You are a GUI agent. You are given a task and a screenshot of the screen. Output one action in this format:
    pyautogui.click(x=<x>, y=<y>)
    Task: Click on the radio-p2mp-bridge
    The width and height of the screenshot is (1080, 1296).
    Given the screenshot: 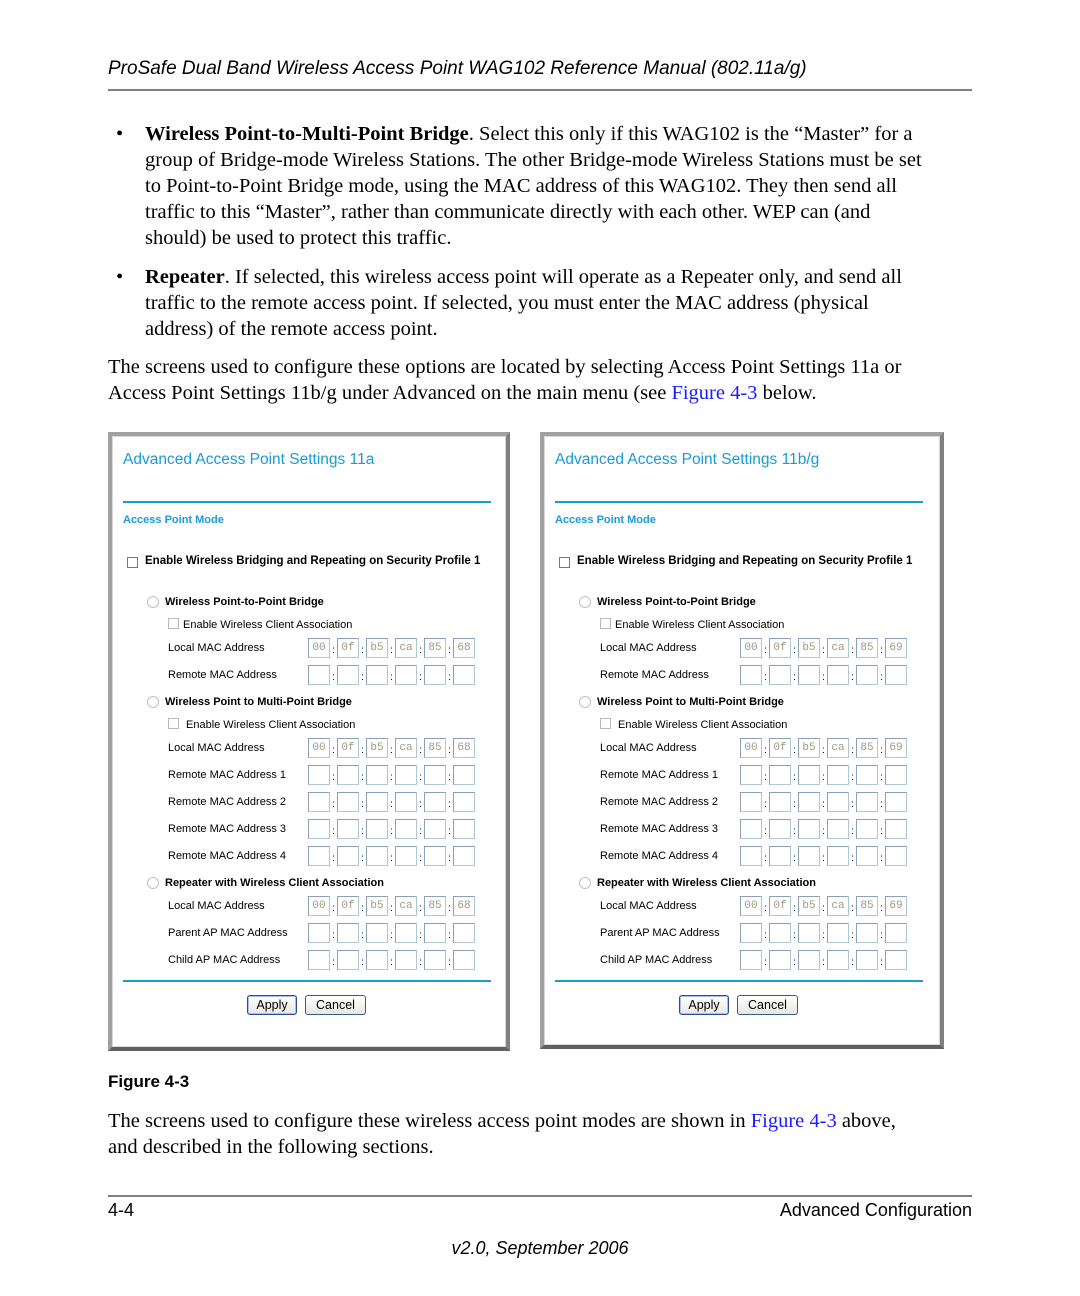 What is the action you would take?
    pyautogui.click(x=585, y=702)
    